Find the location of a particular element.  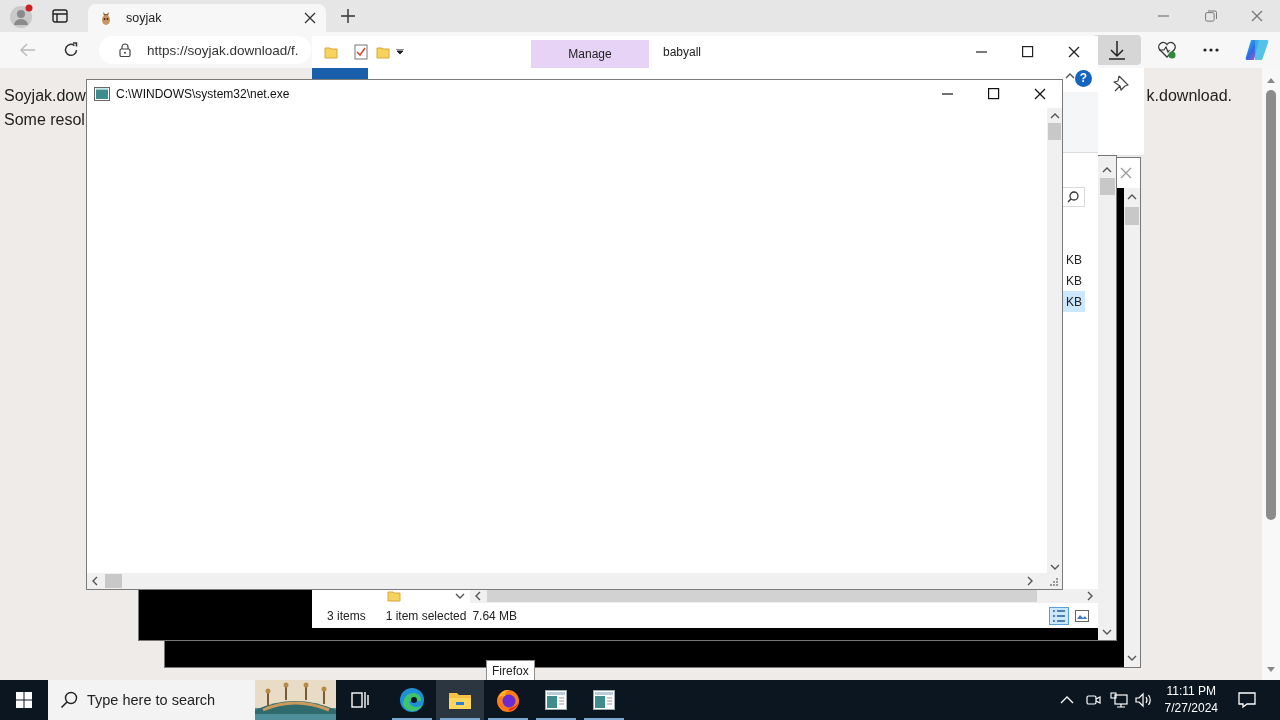

collapse-icon is located at coordinates (1070, 76).